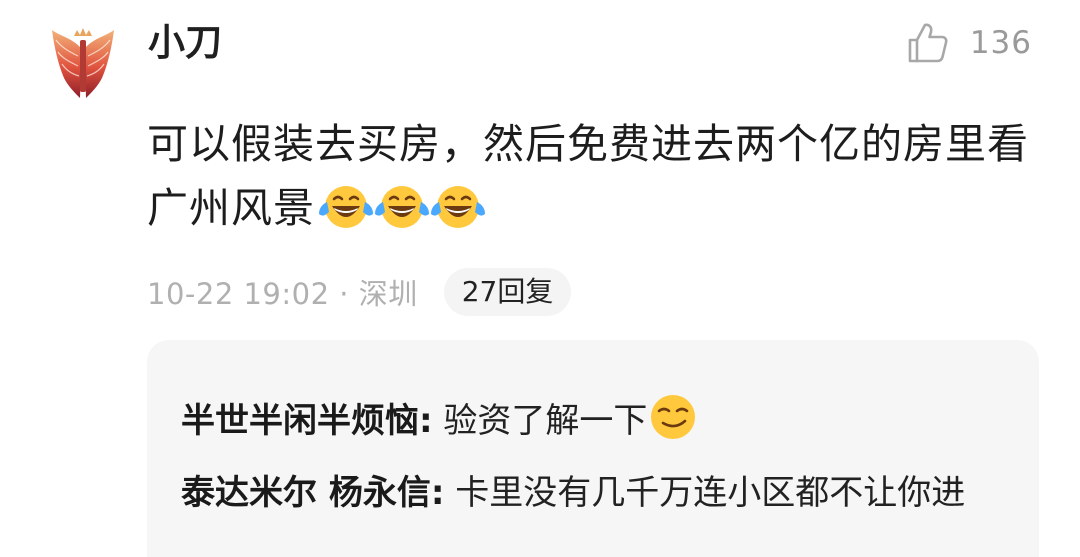 The image size is (1080, 557). I want to click on reply-item: 半世半闲半烦恼: 验资了解一下, so click(596, 421).